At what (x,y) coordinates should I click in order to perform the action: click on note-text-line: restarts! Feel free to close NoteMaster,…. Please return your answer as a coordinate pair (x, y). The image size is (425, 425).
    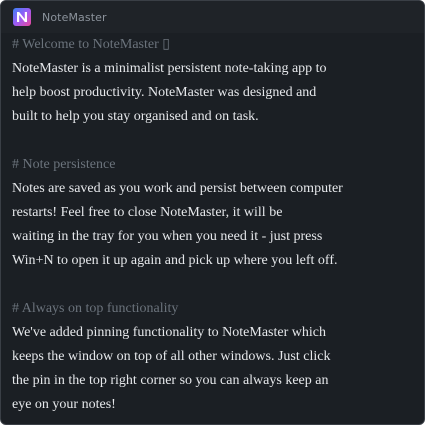
    Looking at the image, I should click on (214, 213).